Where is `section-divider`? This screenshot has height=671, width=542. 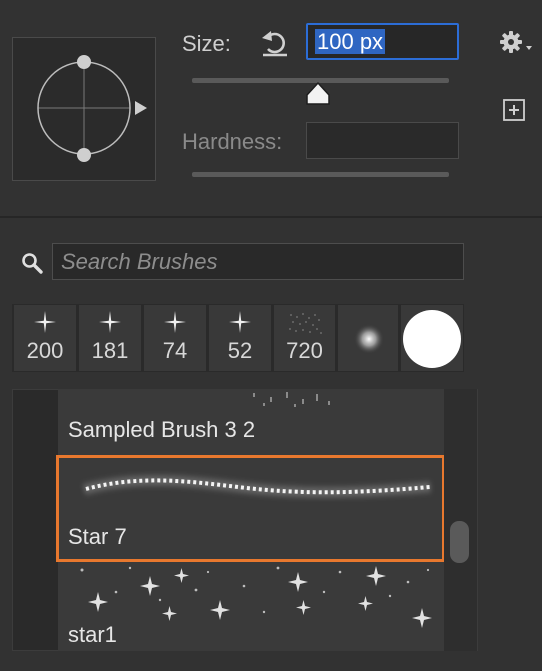 section-divider is located at coordinates (271, 217).